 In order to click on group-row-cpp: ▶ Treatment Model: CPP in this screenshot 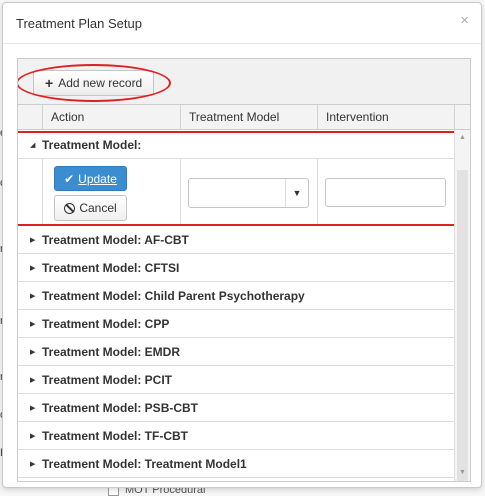, I will do `click(236, 324)`.